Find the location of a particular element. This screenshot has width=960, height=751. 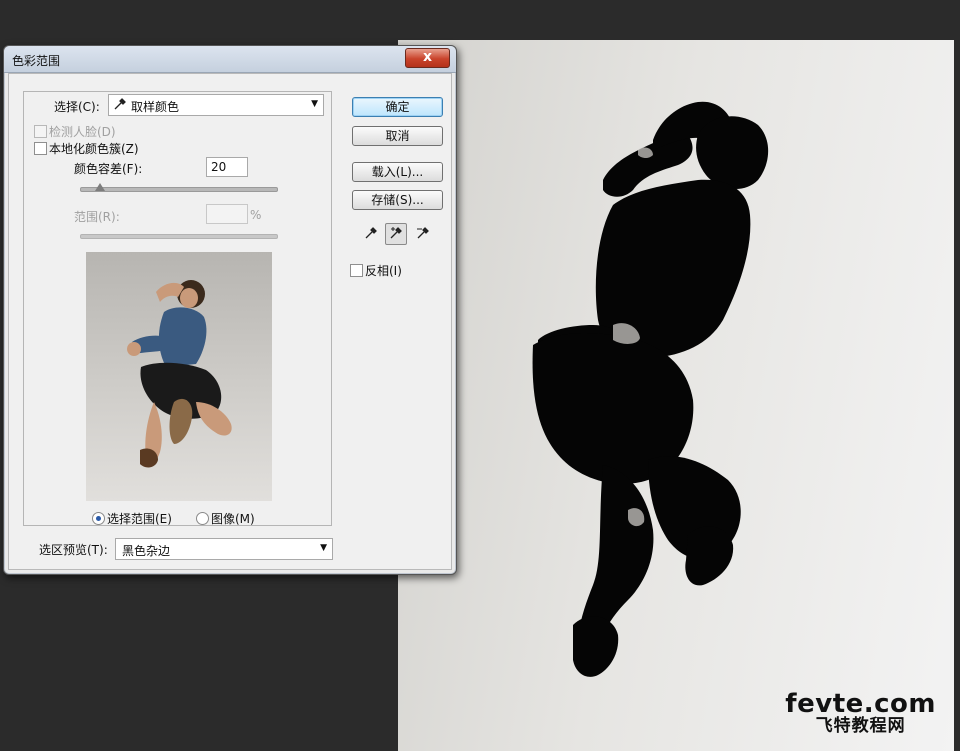

radio-image-label: 图像(M) is located at coordinates (233, 519).